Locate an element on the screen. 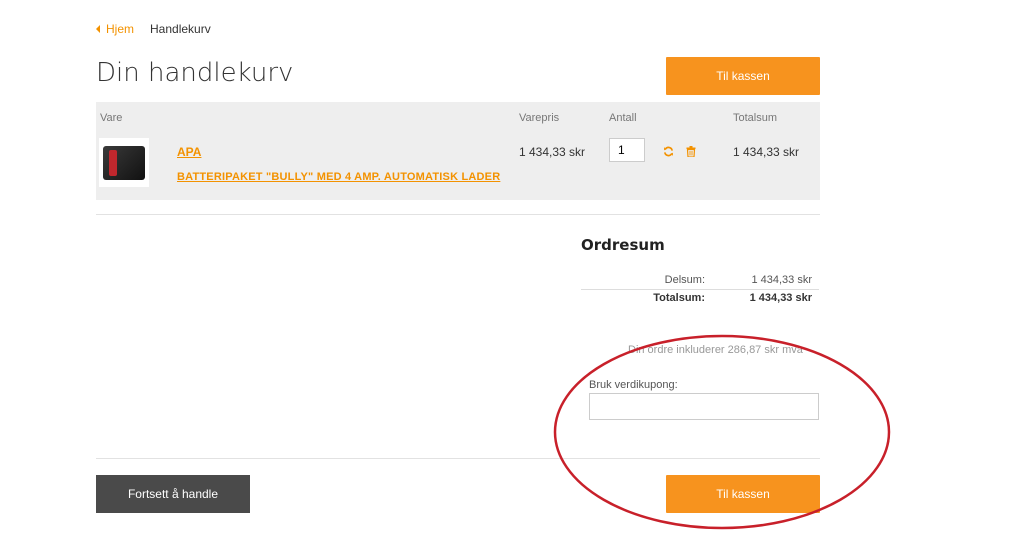 Image resolution: width=1024 pixels, height=544 pixels. trash-icon is located at coordinates (691, 151).